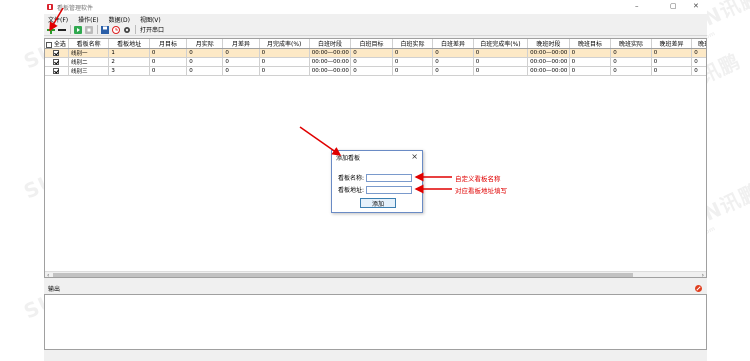  Describe the element at coordinates (548, 44) in the screenshot. I see `column-header: 晚班时段` at that location.